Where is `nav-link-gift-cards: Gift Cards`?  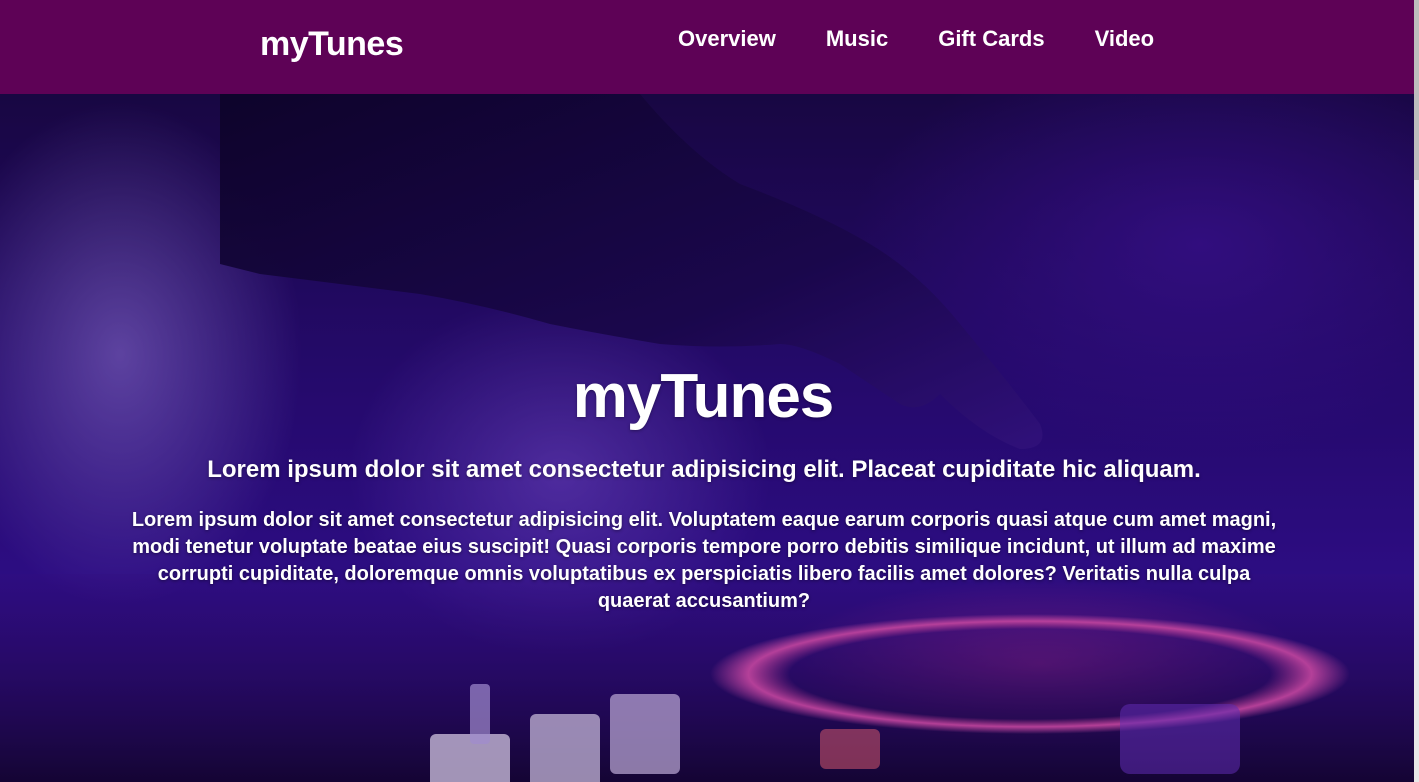
nav-link-gift-cards: Gift Cards is located at coordinates (991, 39).